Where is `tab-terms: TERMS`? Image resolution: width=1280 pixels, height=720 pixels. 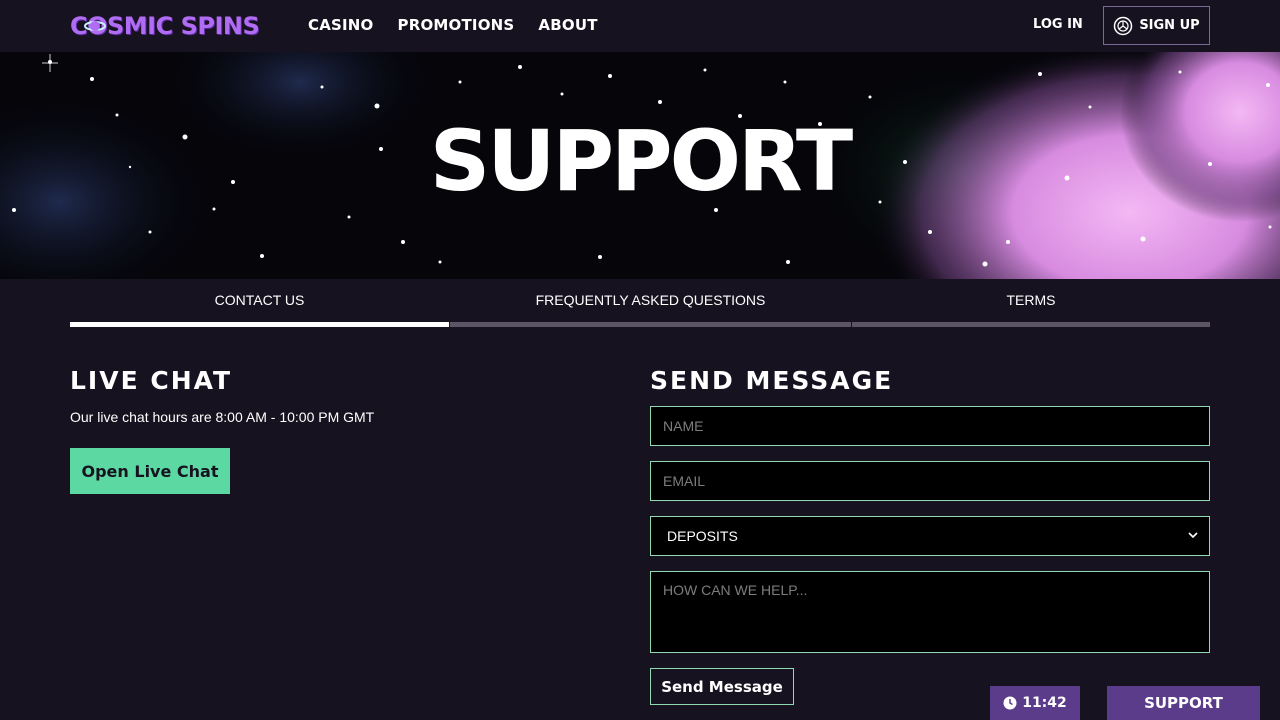 tab-terms: TERMS is located at coordinates (1031, 303).